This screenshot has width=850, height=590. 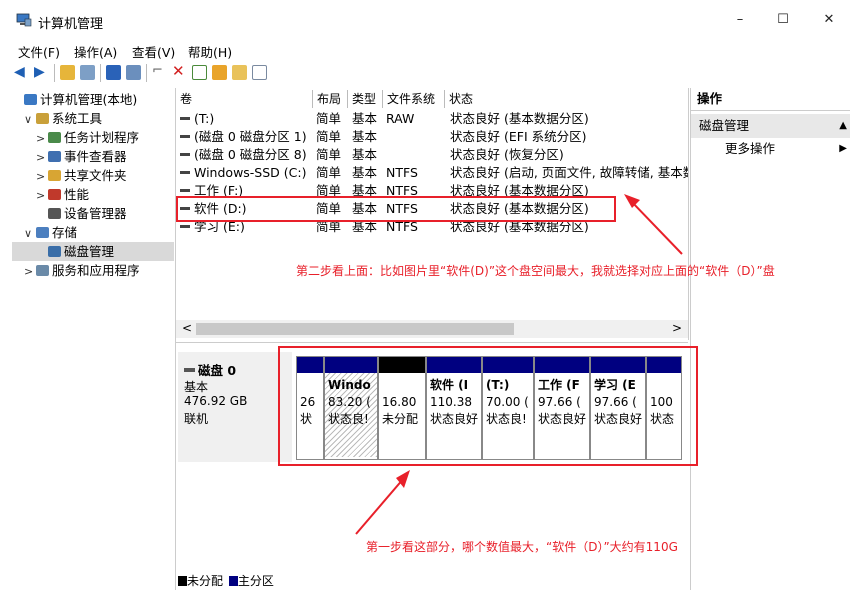 What do you see at coordinates (656, 227) in the screenshot?
I see `arrow-line-step2` at bounding box center [656, 227].